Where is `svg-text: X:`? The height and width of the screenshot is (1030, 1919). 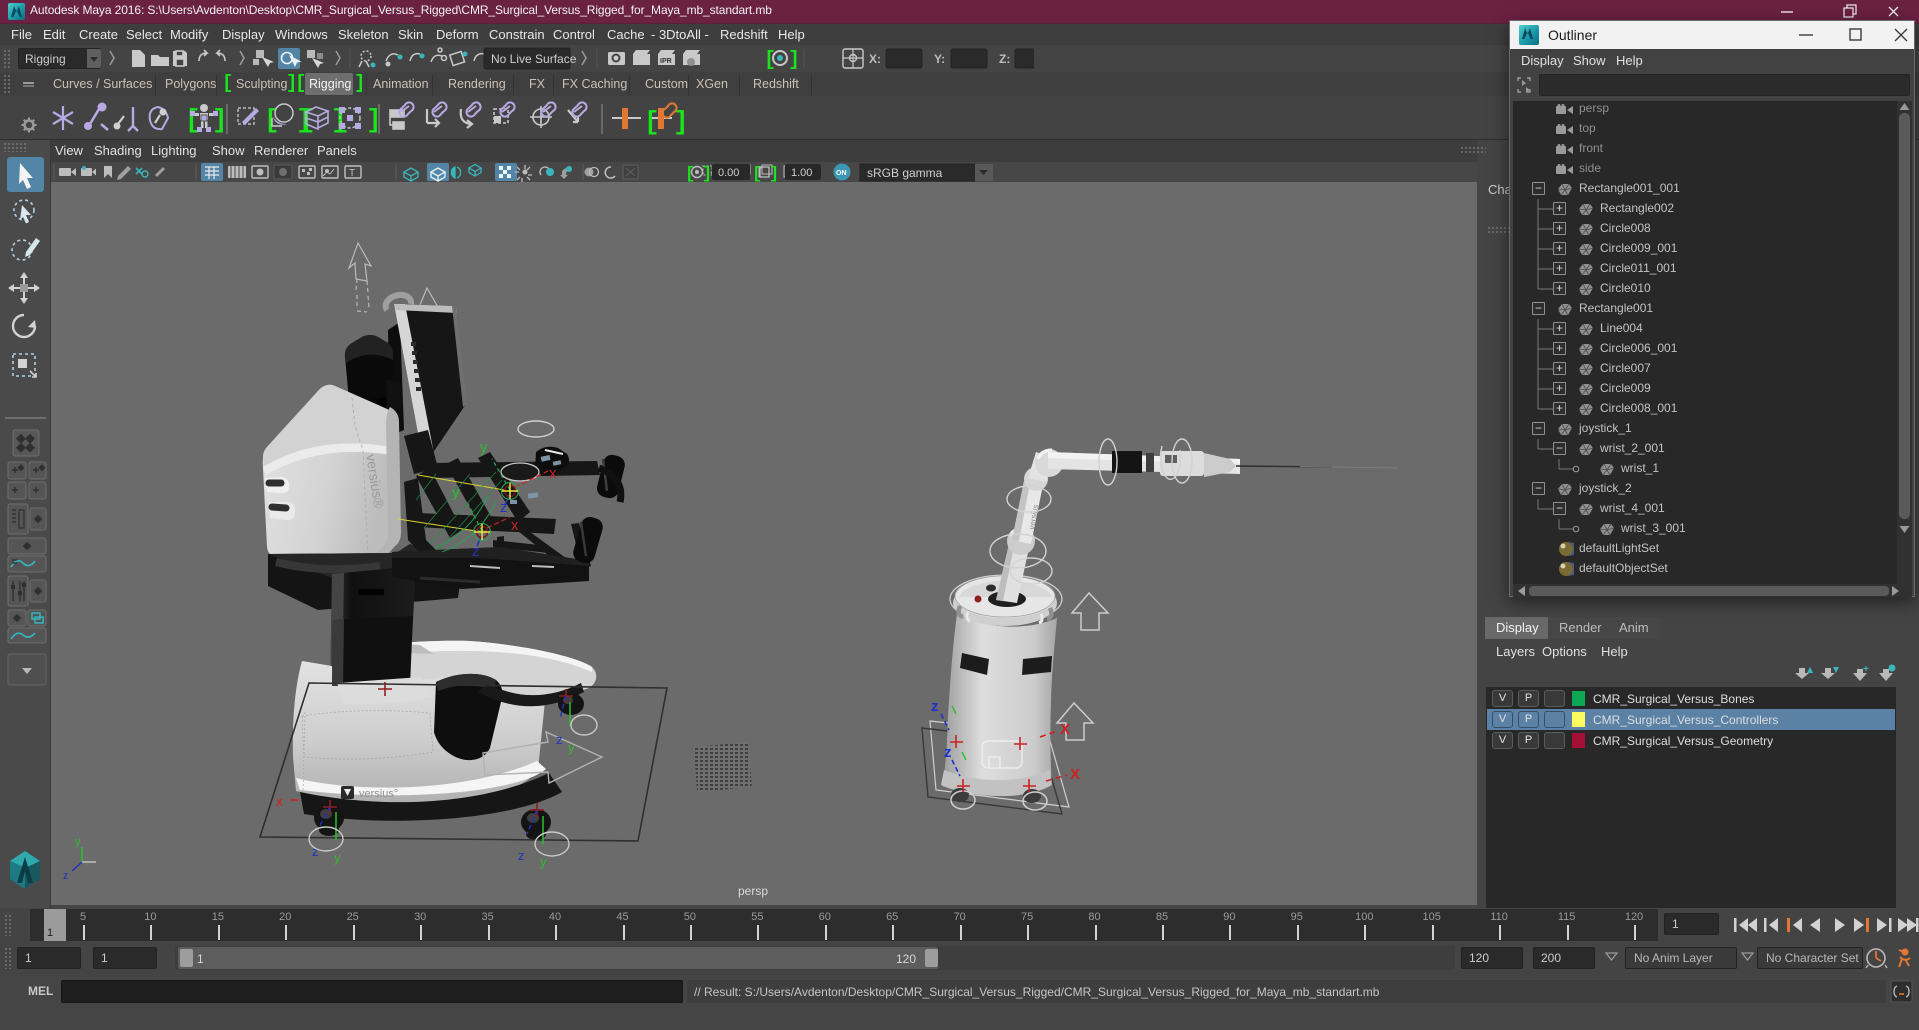
svg-text: X: is located at coordinates (875, 59).